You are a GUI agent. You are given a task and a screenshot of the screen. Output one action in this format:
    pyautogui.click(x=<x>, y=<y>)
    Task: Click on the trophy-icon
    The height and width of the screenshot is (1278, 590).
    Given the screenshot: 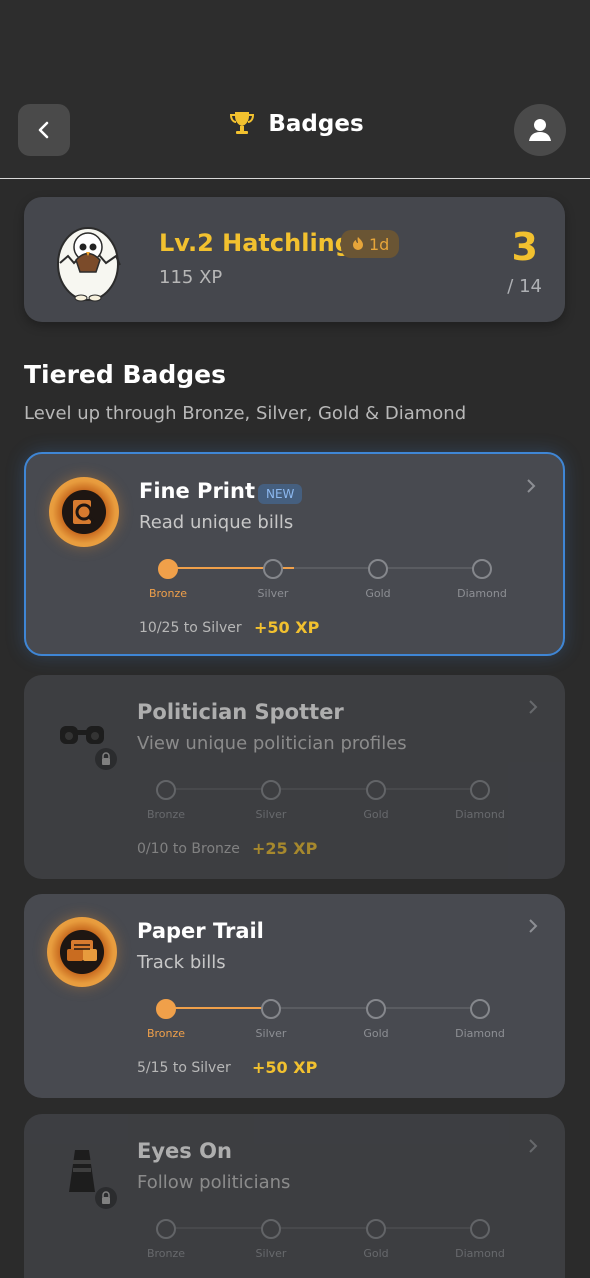 What is the action you would take?
    pyautogui.click(x=242, y=123)
    